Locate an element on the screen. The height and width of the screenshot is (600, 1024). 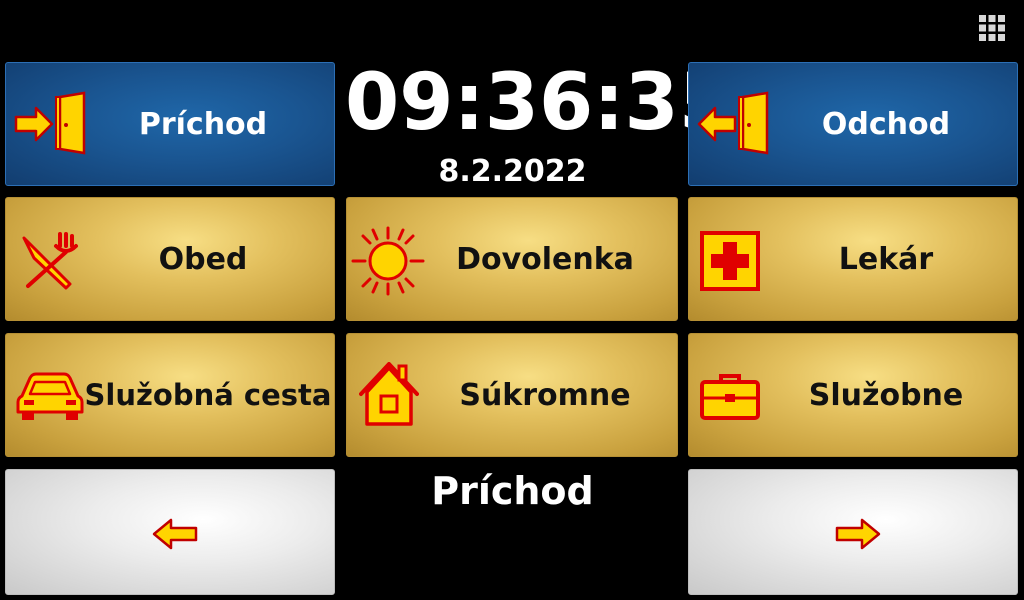
fork-knife-icon is located at coordinates (49, 261).